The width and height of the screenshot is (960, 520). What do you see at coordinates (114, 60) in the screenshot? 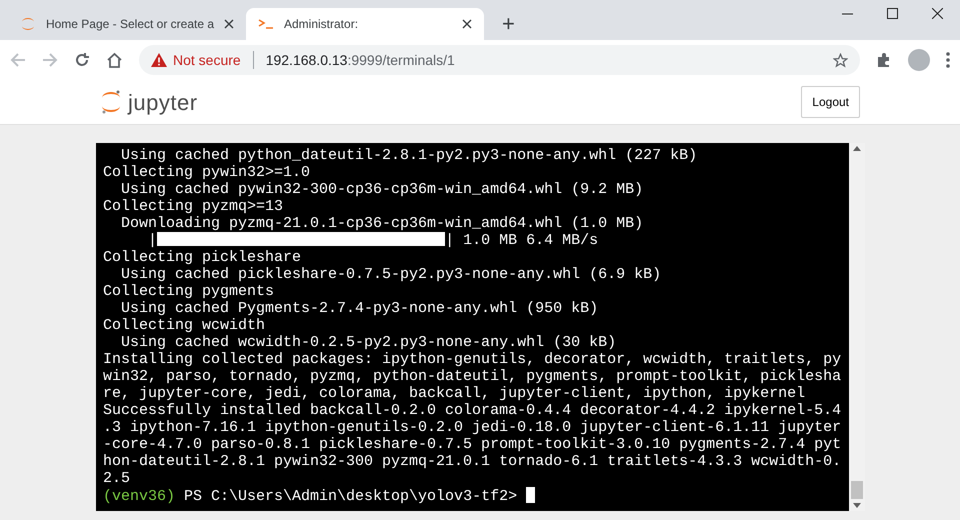
I see `home-icon` at bounding box center [114, 60].